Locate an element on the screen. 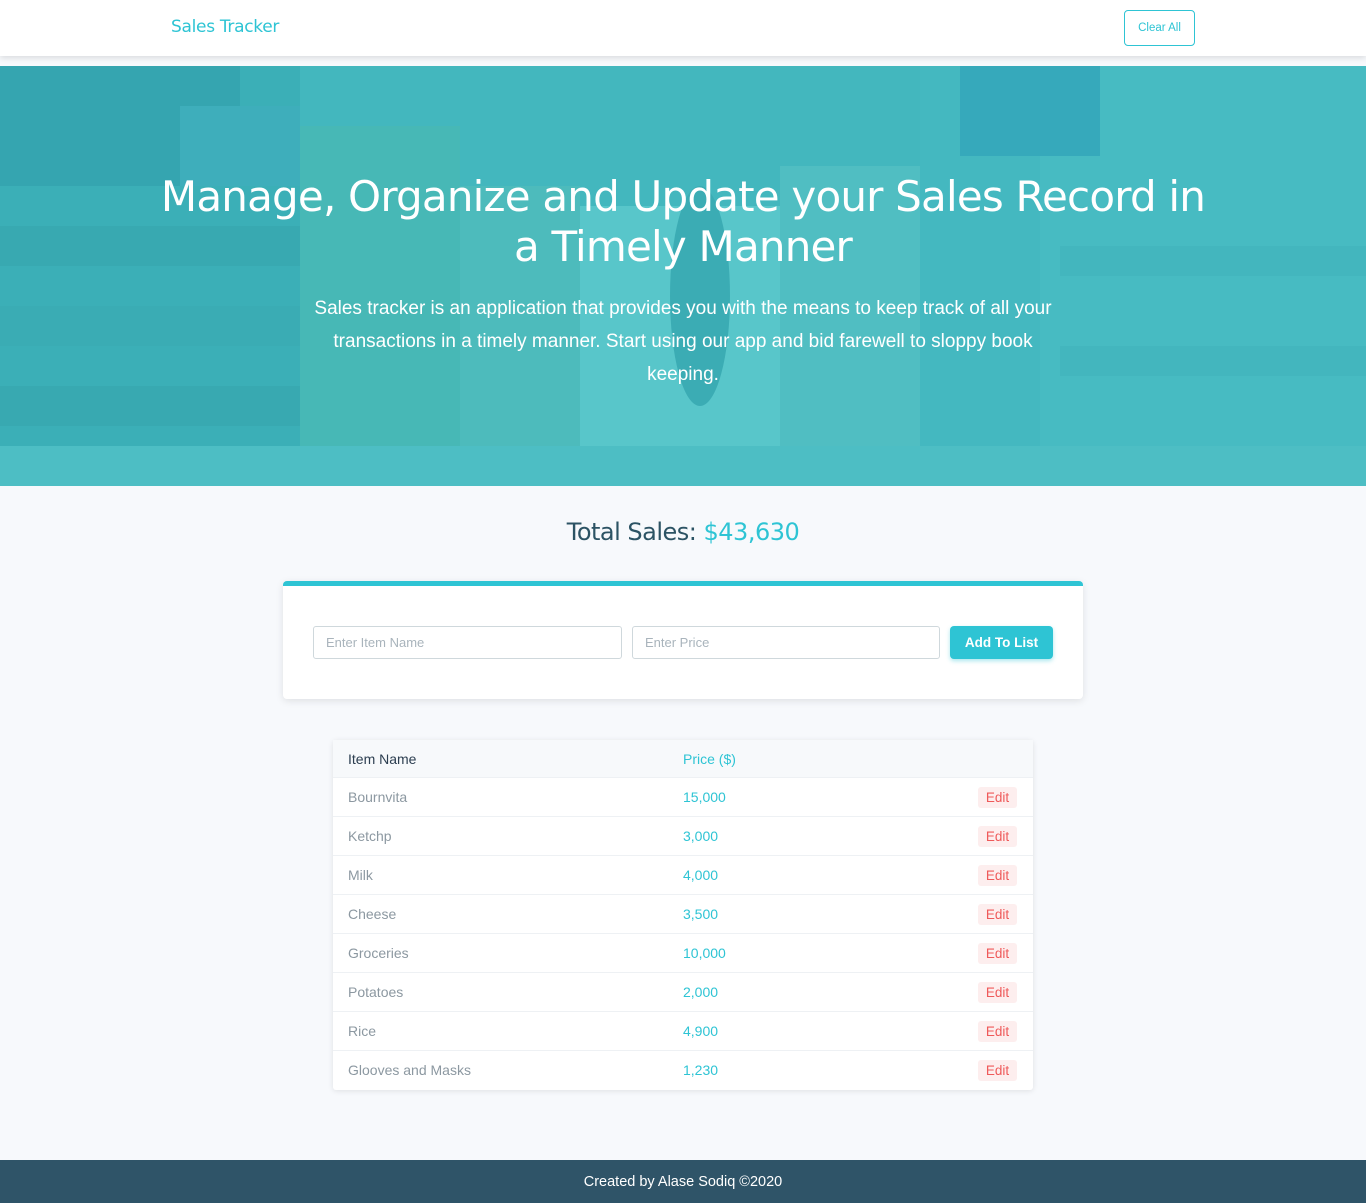  header-price: Price ($) is located at coordinates (709, 759).